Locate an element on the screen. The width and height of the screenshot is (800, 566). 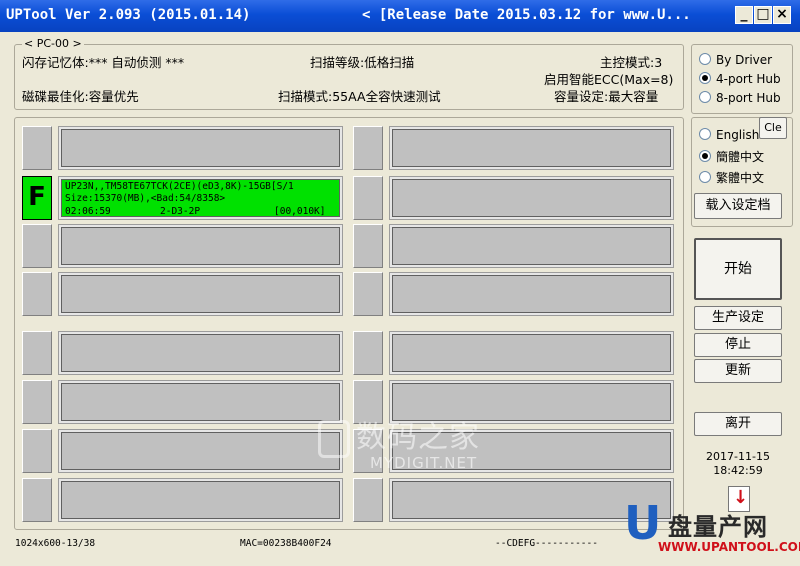
pc-label: < PC-00 > is located at coordinates (53, 43).